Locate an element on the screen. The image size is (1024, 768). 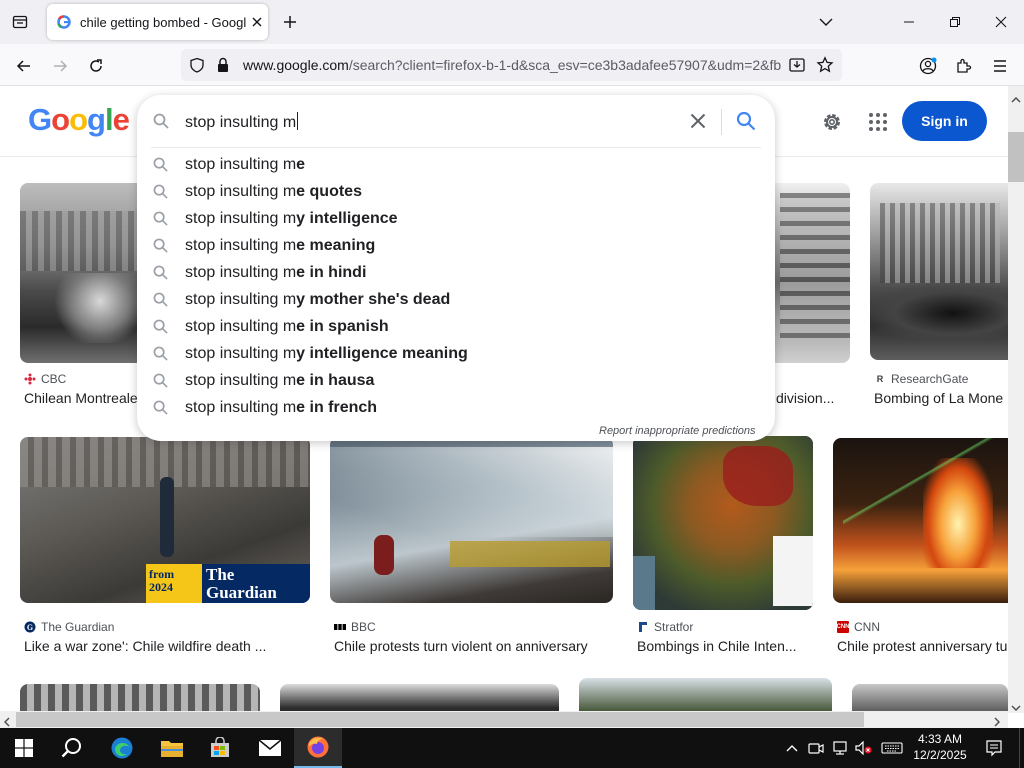
list-all-tabs-button is located at coordinates (826, 22).